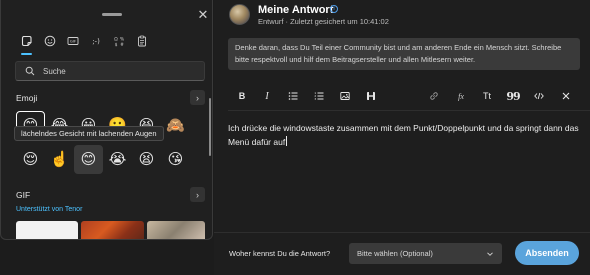 The height and width of the screenshot is (275, 590). I want to click on footer-divider, so click(402, 232).